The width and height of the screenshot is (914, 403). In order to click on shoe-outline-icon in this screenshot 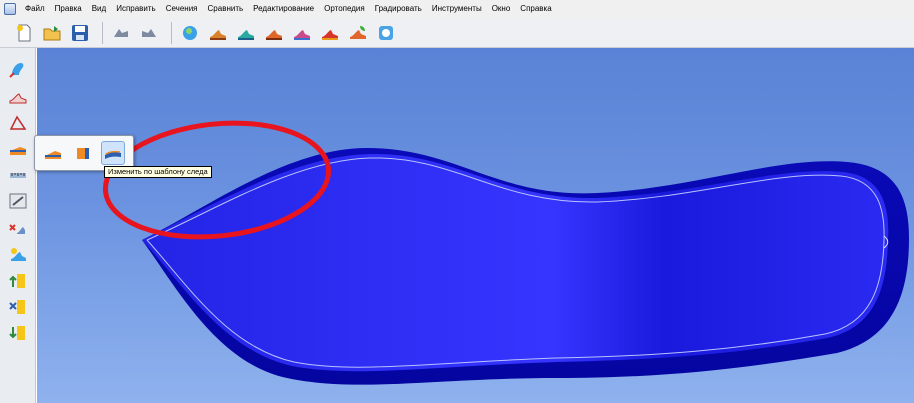, I will do `click(18, 97)`.